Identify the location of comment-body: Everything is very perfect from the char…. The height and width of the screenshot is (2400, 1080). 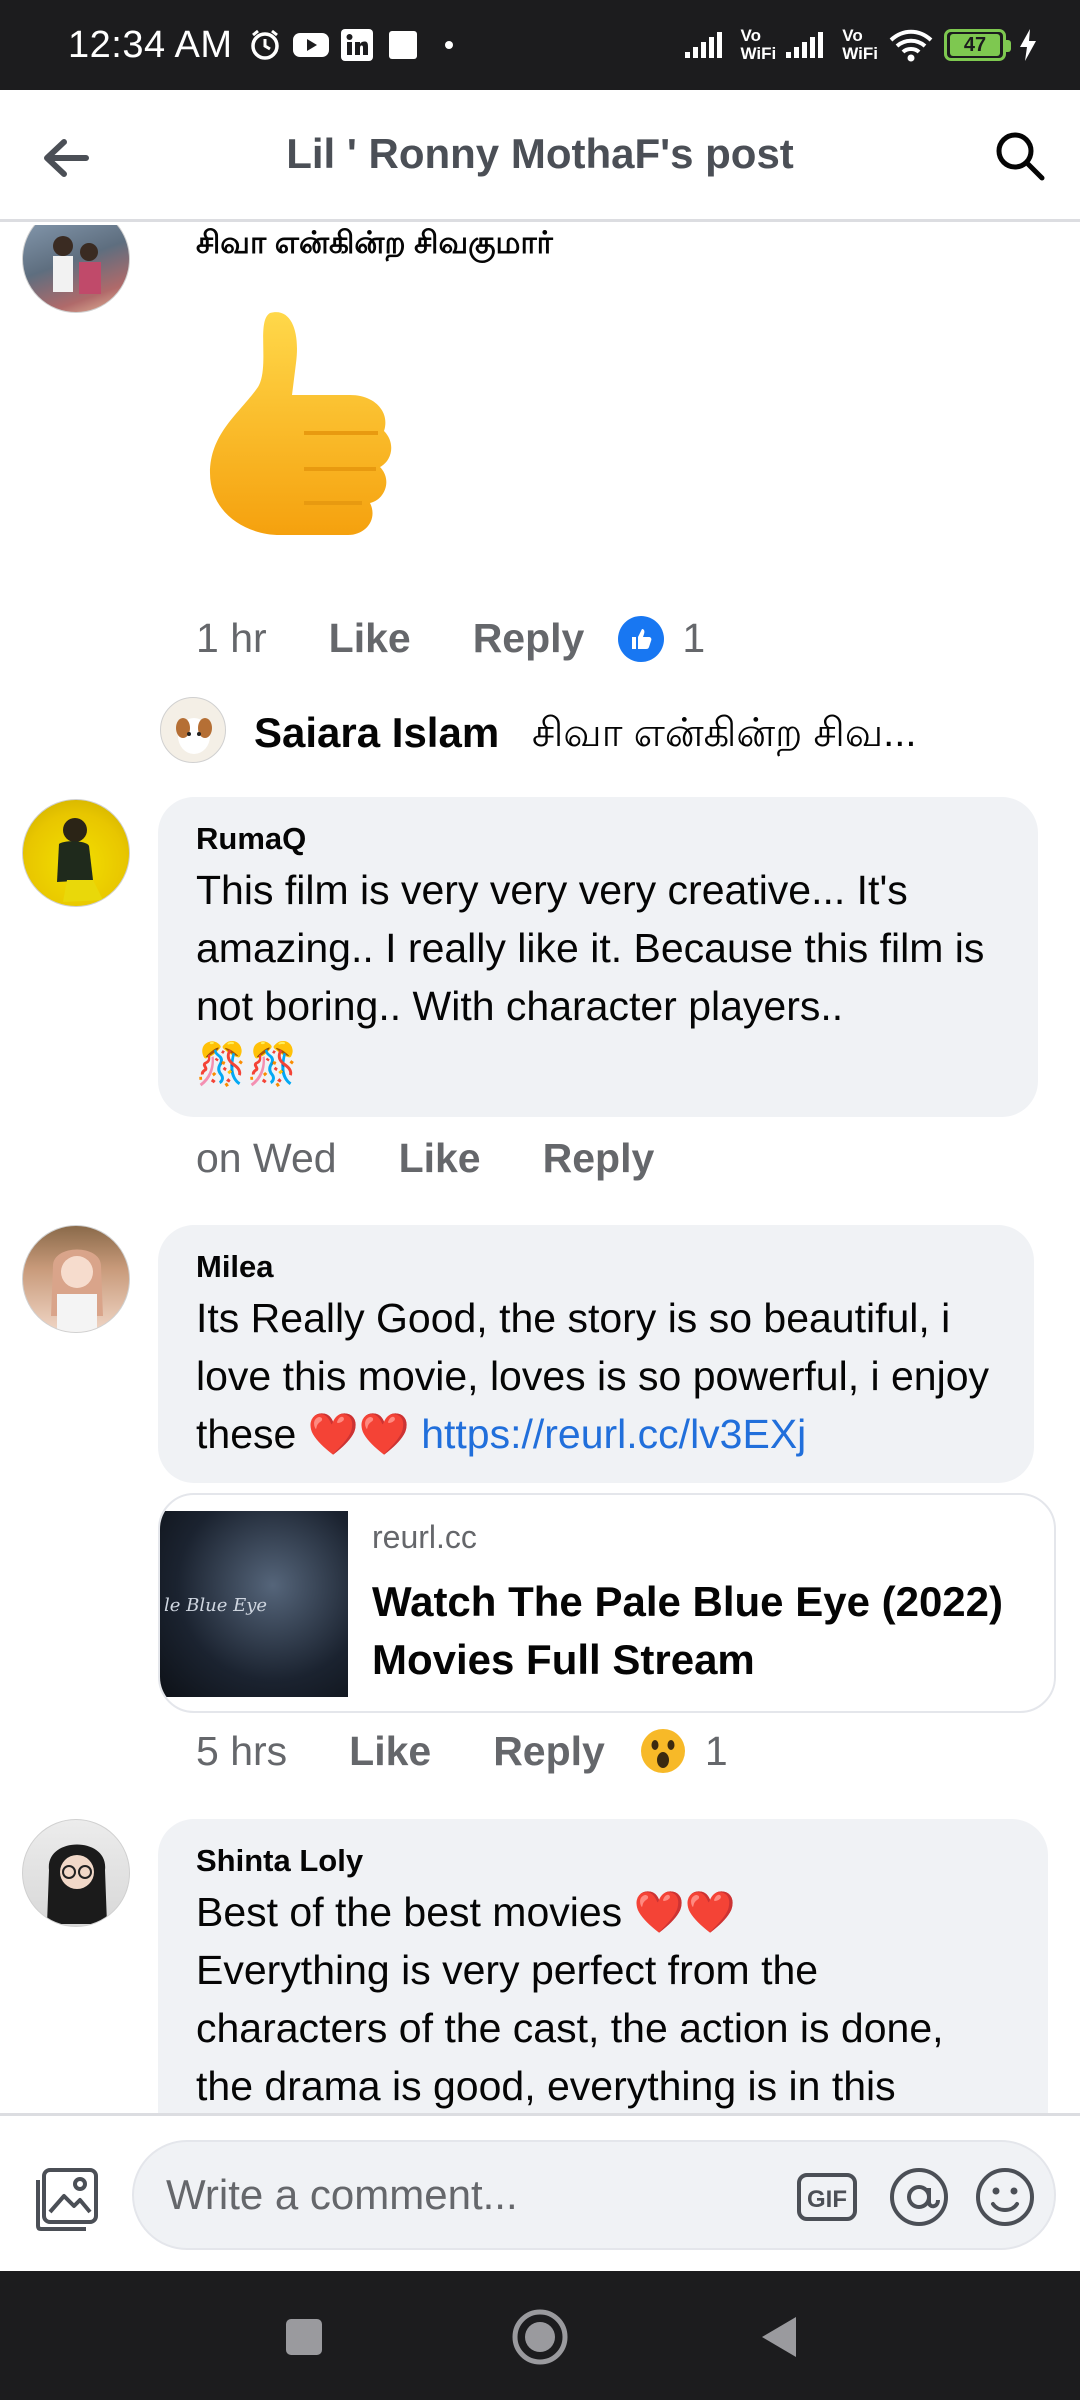
(570, 2028).